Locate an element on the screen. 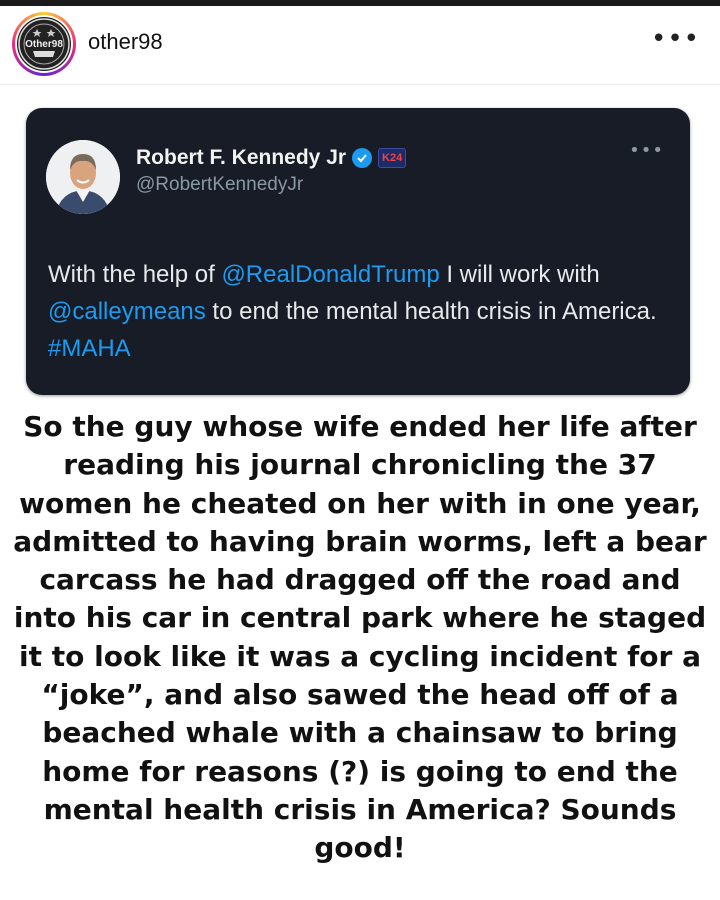 The width and height of the screenshot is (720, 900). profile-avatar: Other98 is located at coordinates (44, 44).